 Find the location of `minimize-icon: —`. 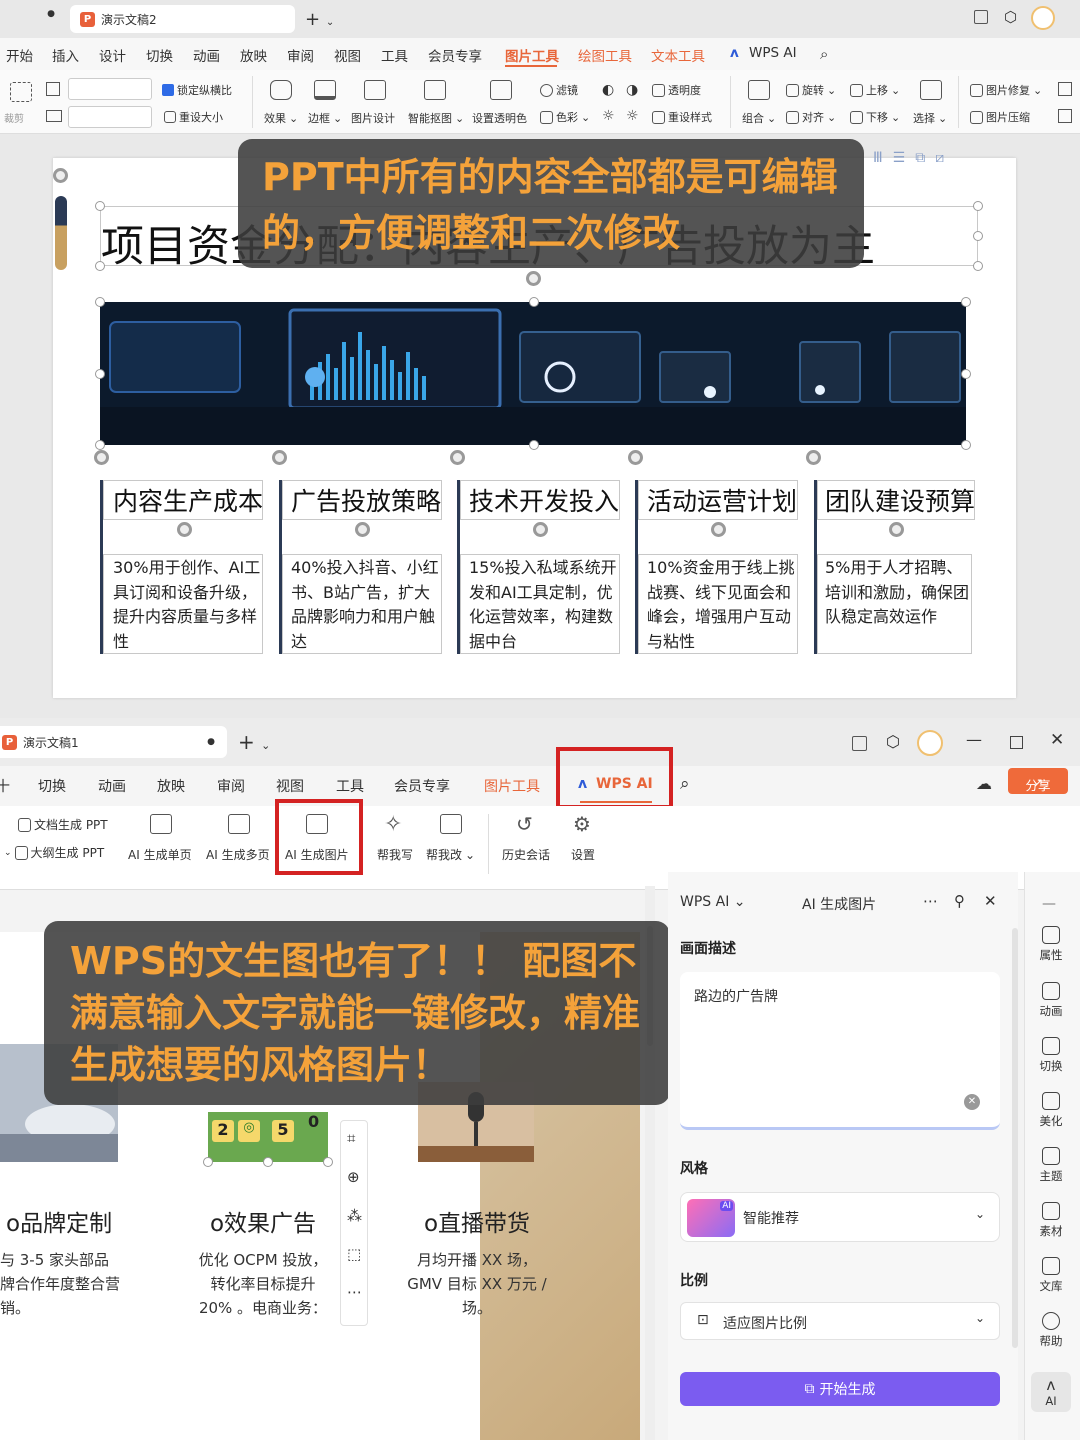

minimize-icon: — is located at coordinates (974, 739).